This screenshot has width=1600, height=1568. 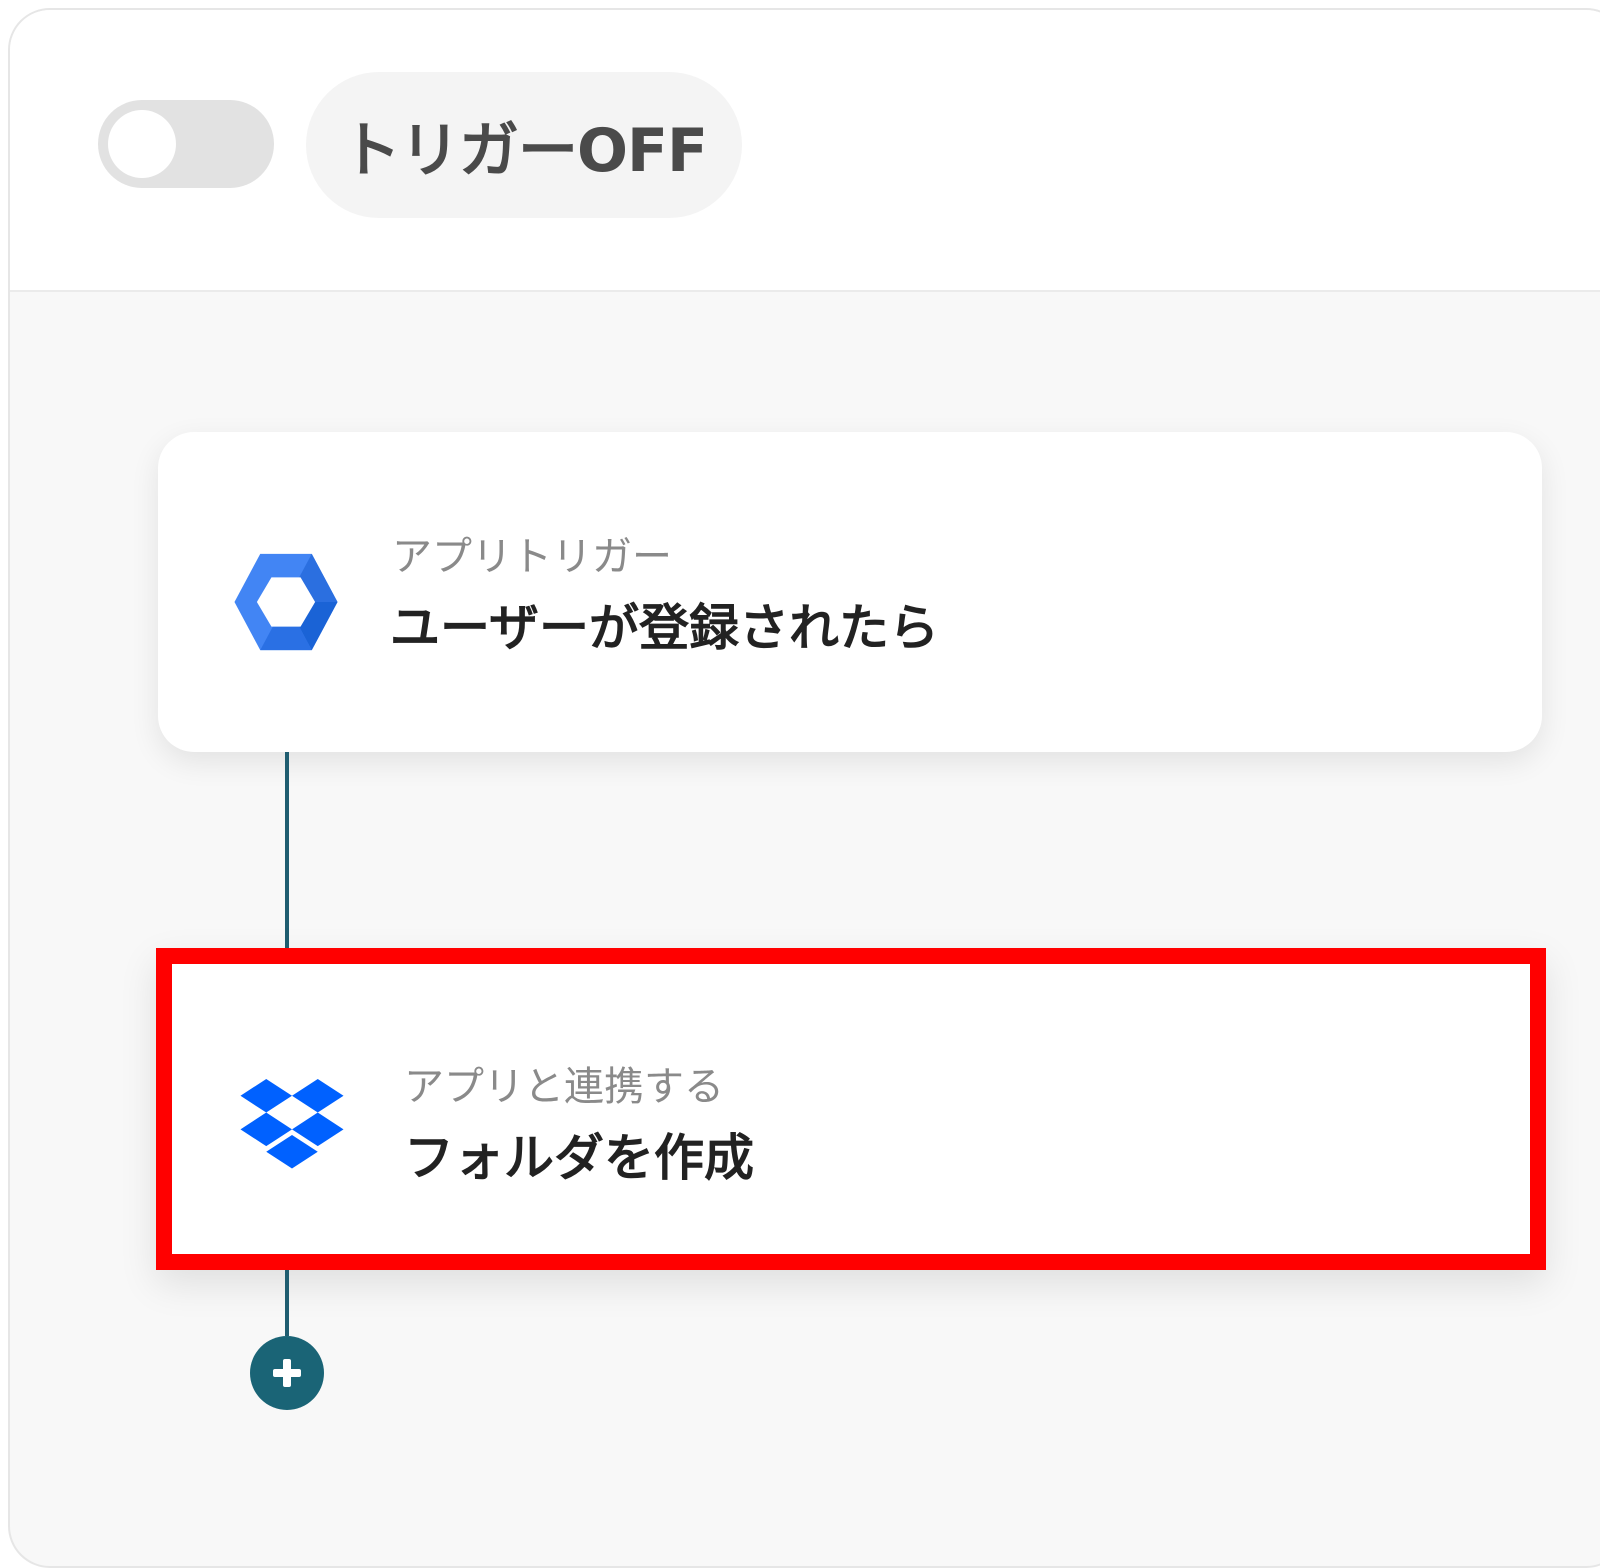 I want to click on step-type-label: アプリトリガー, so click(x=532, y=557).